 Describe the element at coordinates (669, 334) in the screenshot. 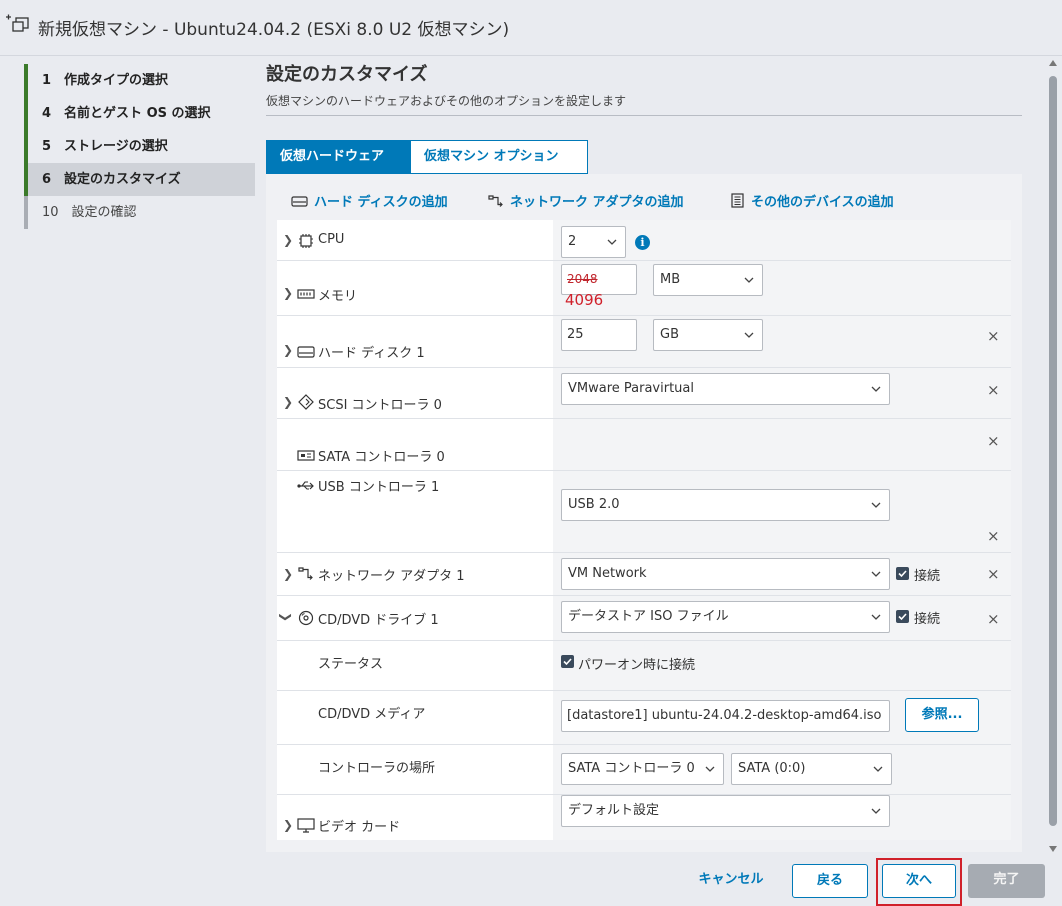

I see `disk-unit-value: GB` at that location.